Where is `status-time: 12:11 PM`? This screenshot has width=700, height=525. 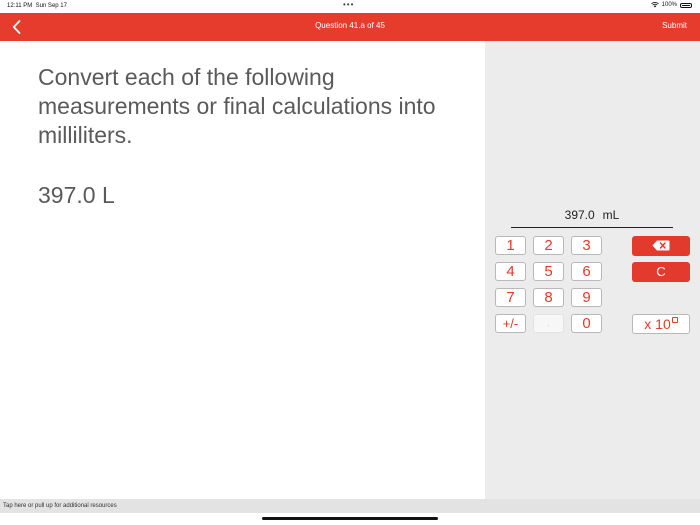 status-time: 12:11 PM is located at coordinates (20, 6).